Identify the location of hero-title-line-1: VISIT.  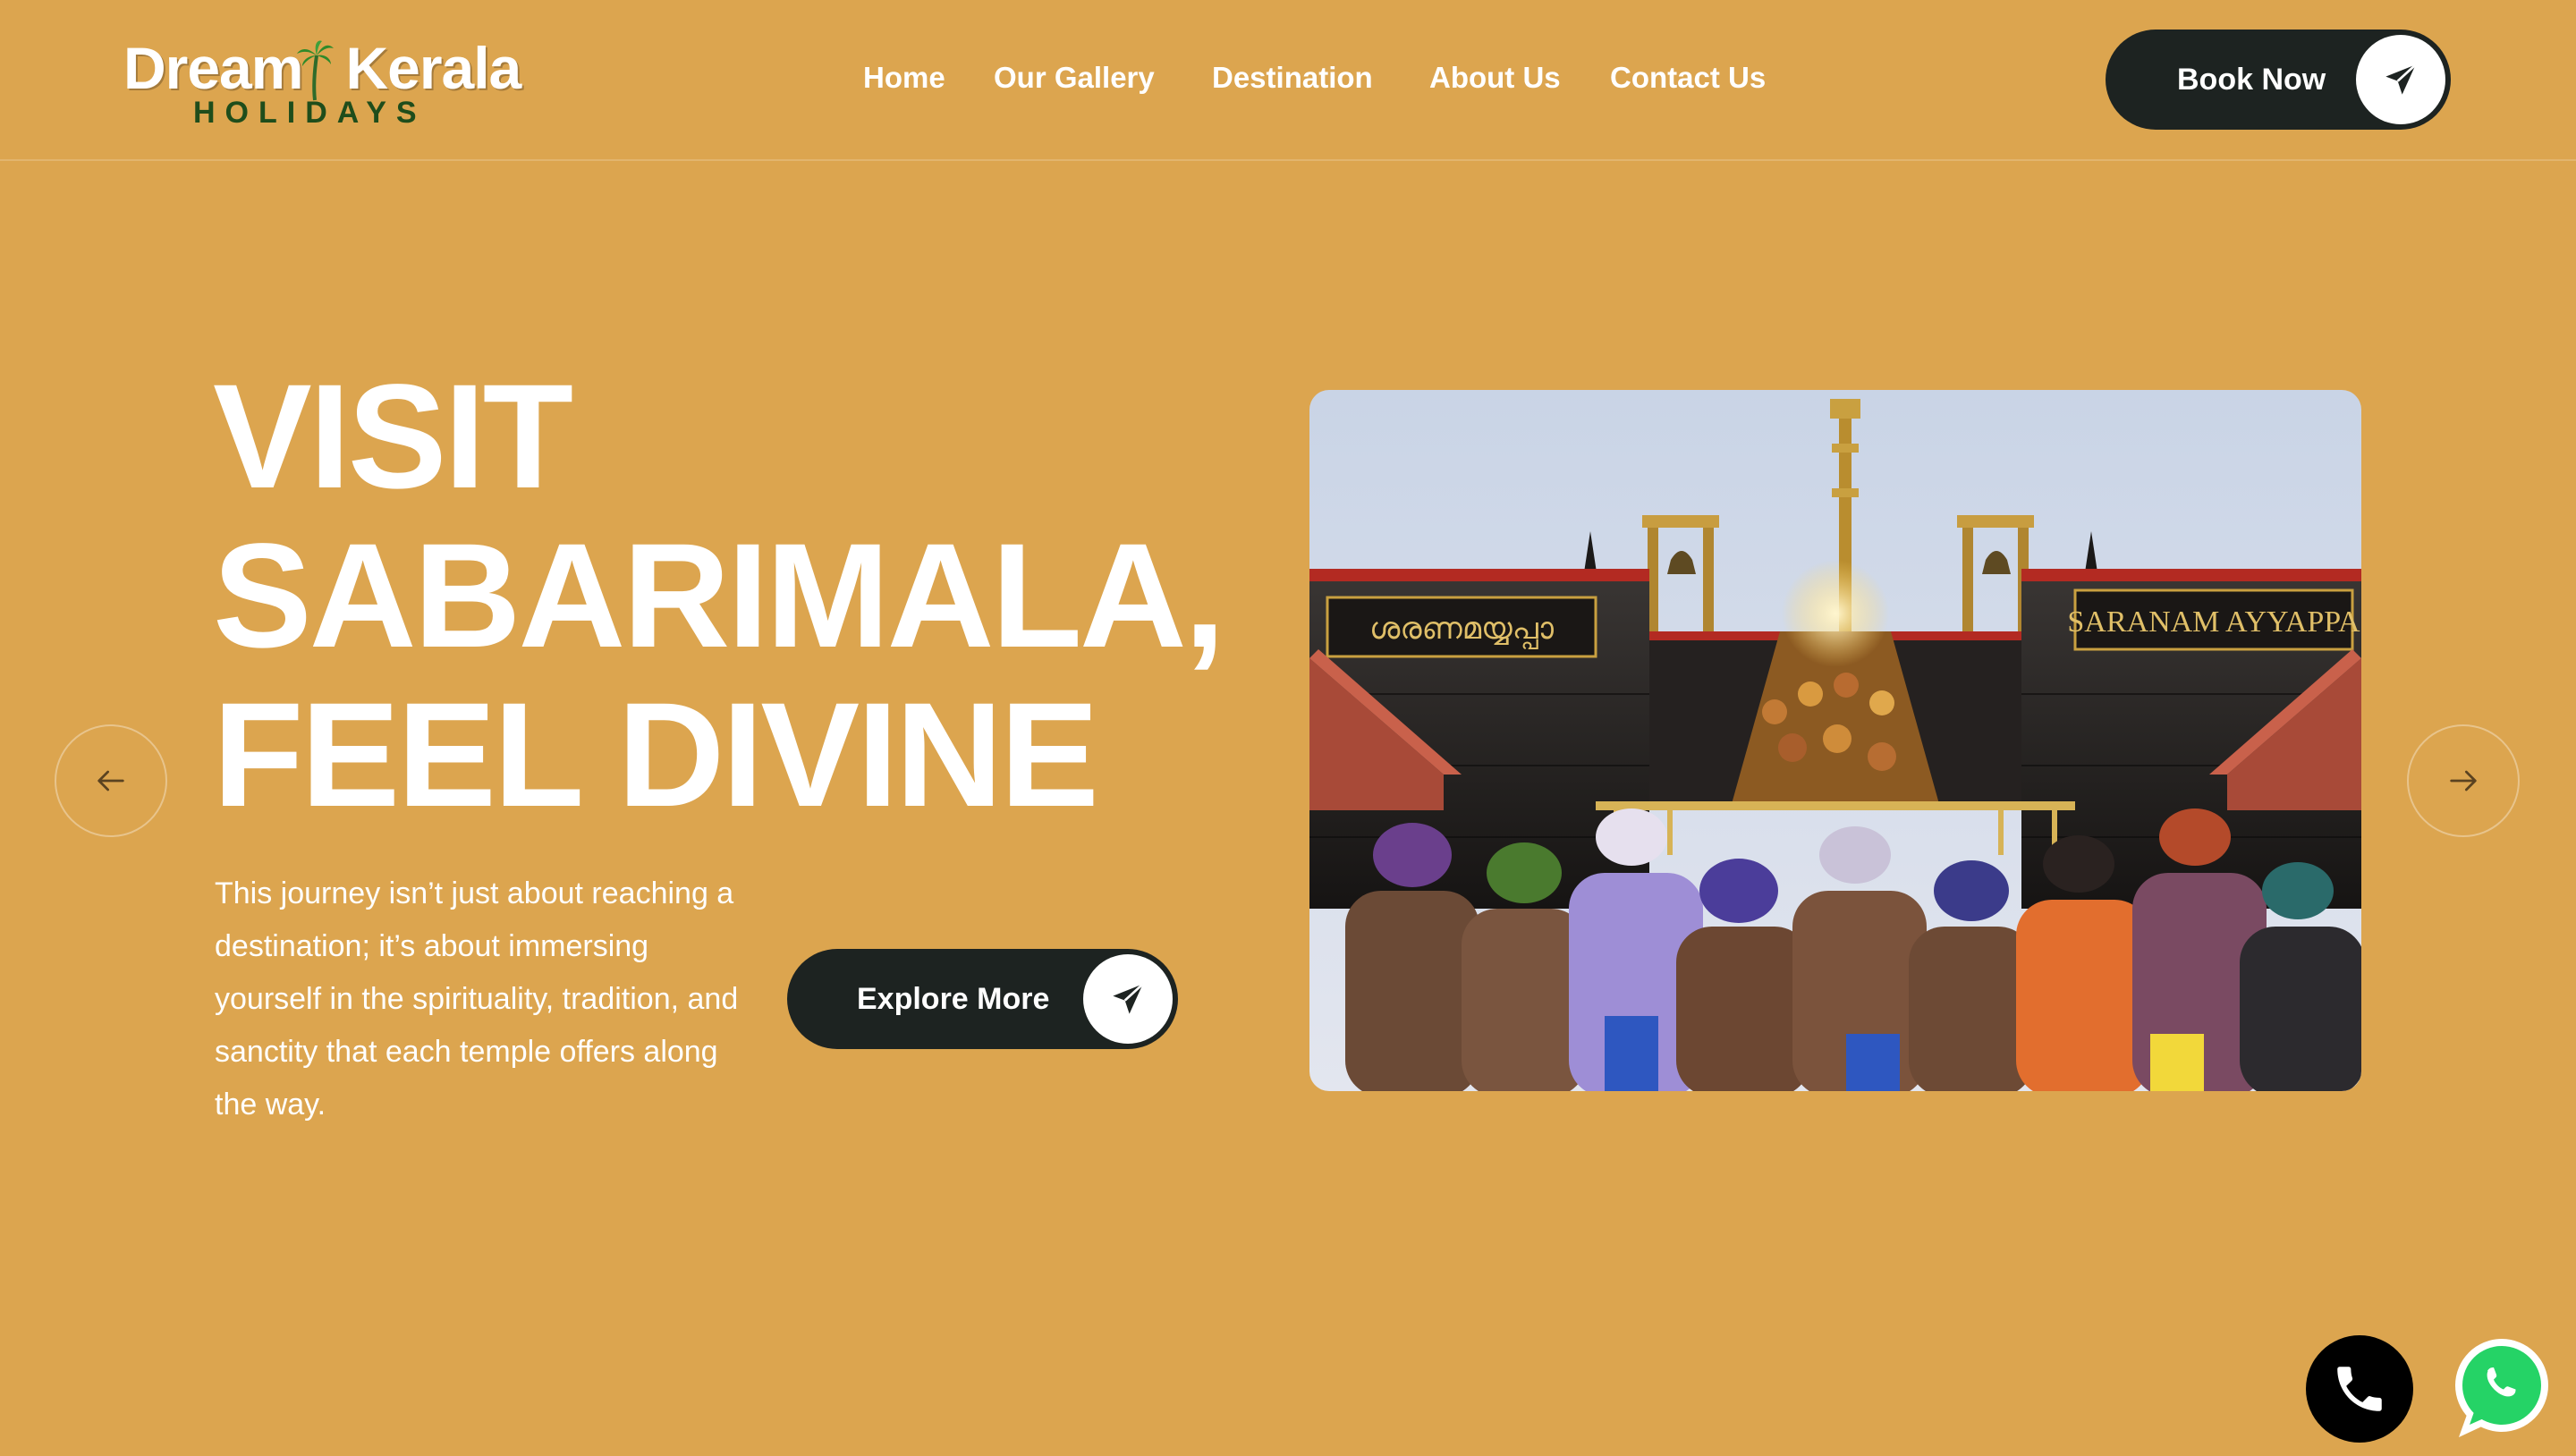
(393, 437).